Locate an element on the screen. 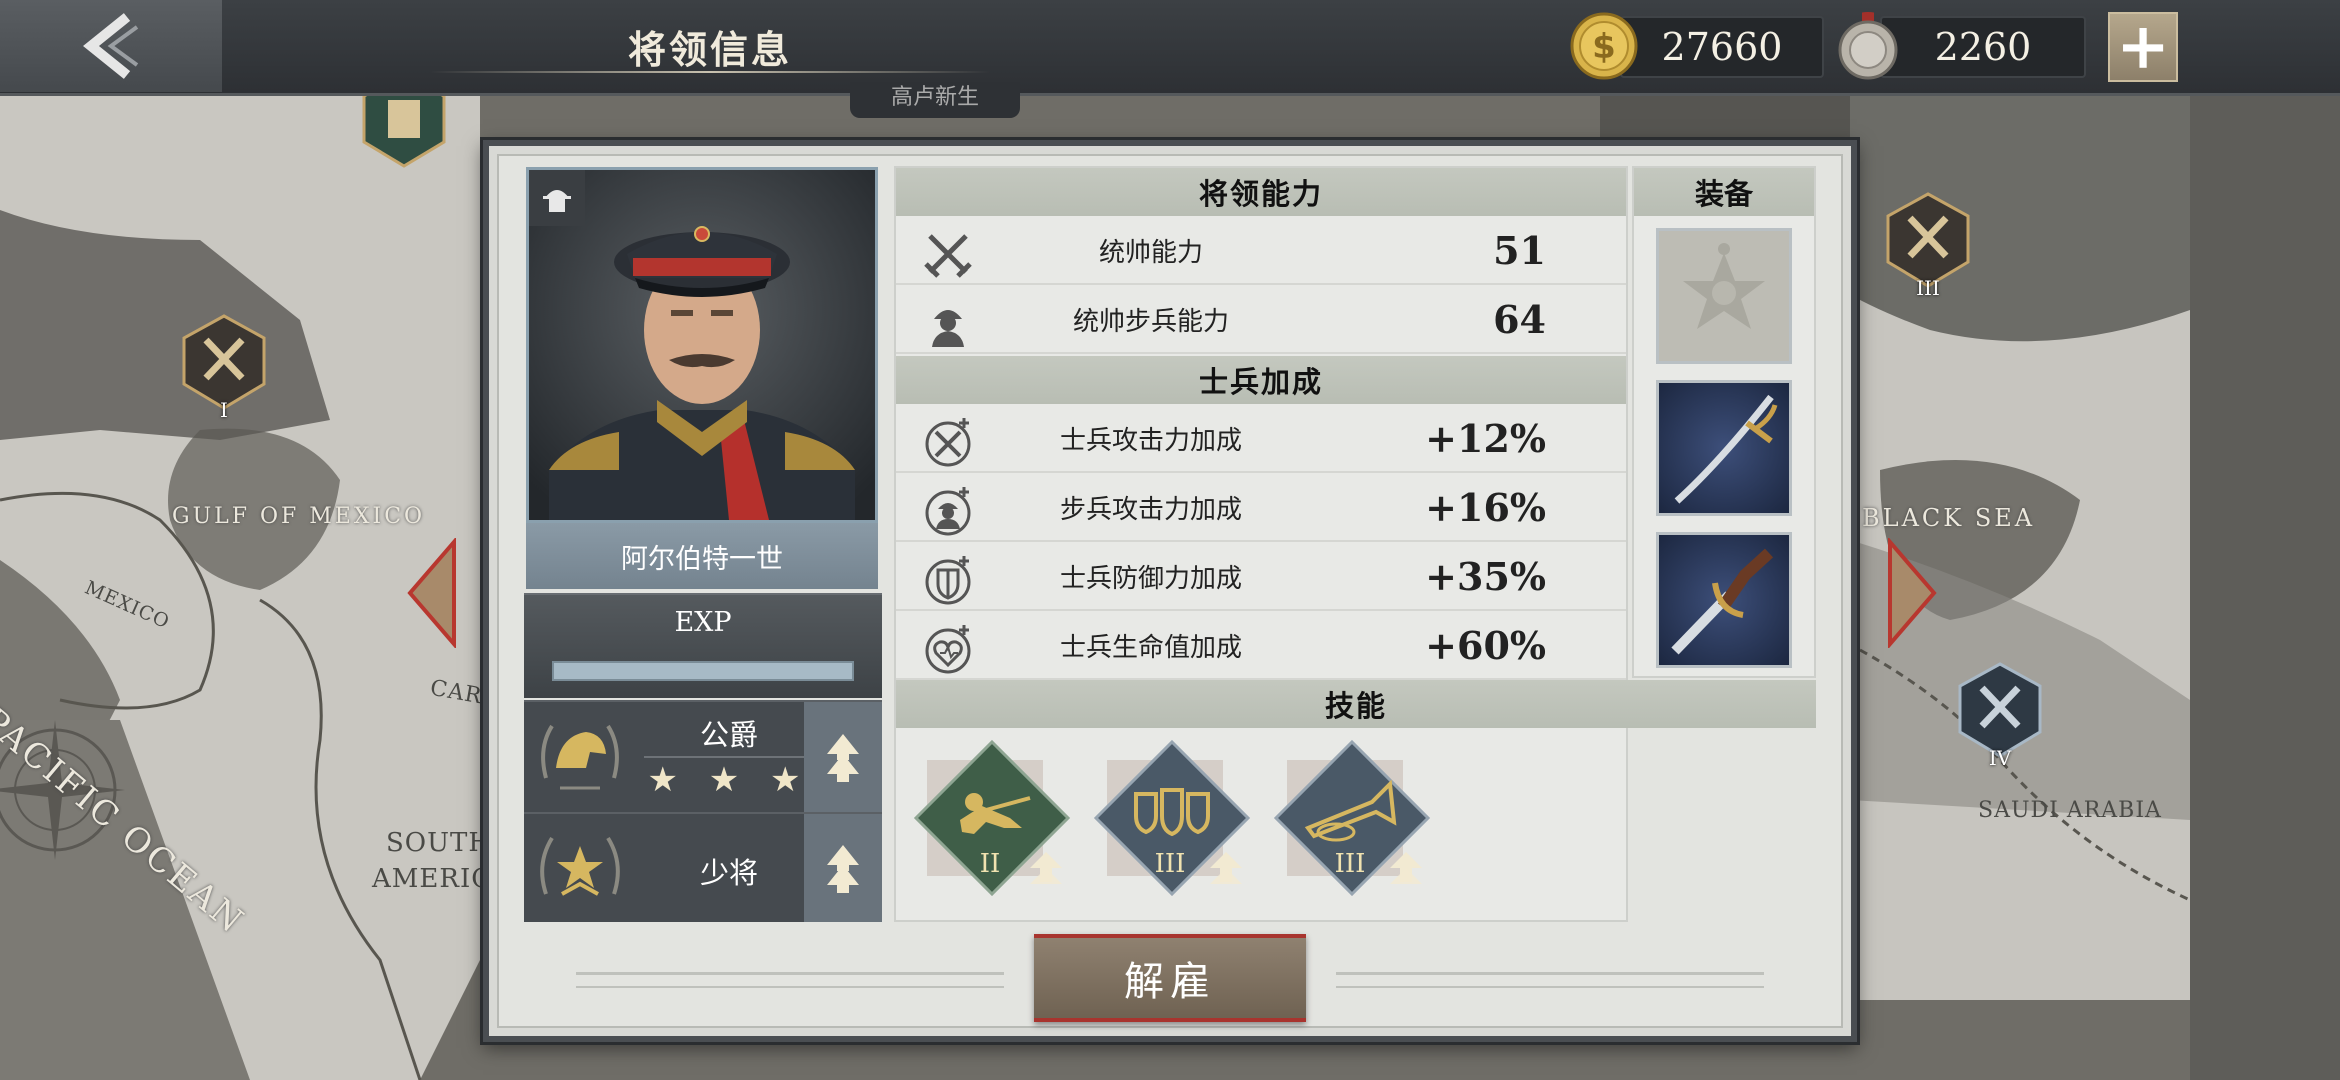 The image size is (2340, 1080). sabre-icon is located at coordinates (1726, 449).